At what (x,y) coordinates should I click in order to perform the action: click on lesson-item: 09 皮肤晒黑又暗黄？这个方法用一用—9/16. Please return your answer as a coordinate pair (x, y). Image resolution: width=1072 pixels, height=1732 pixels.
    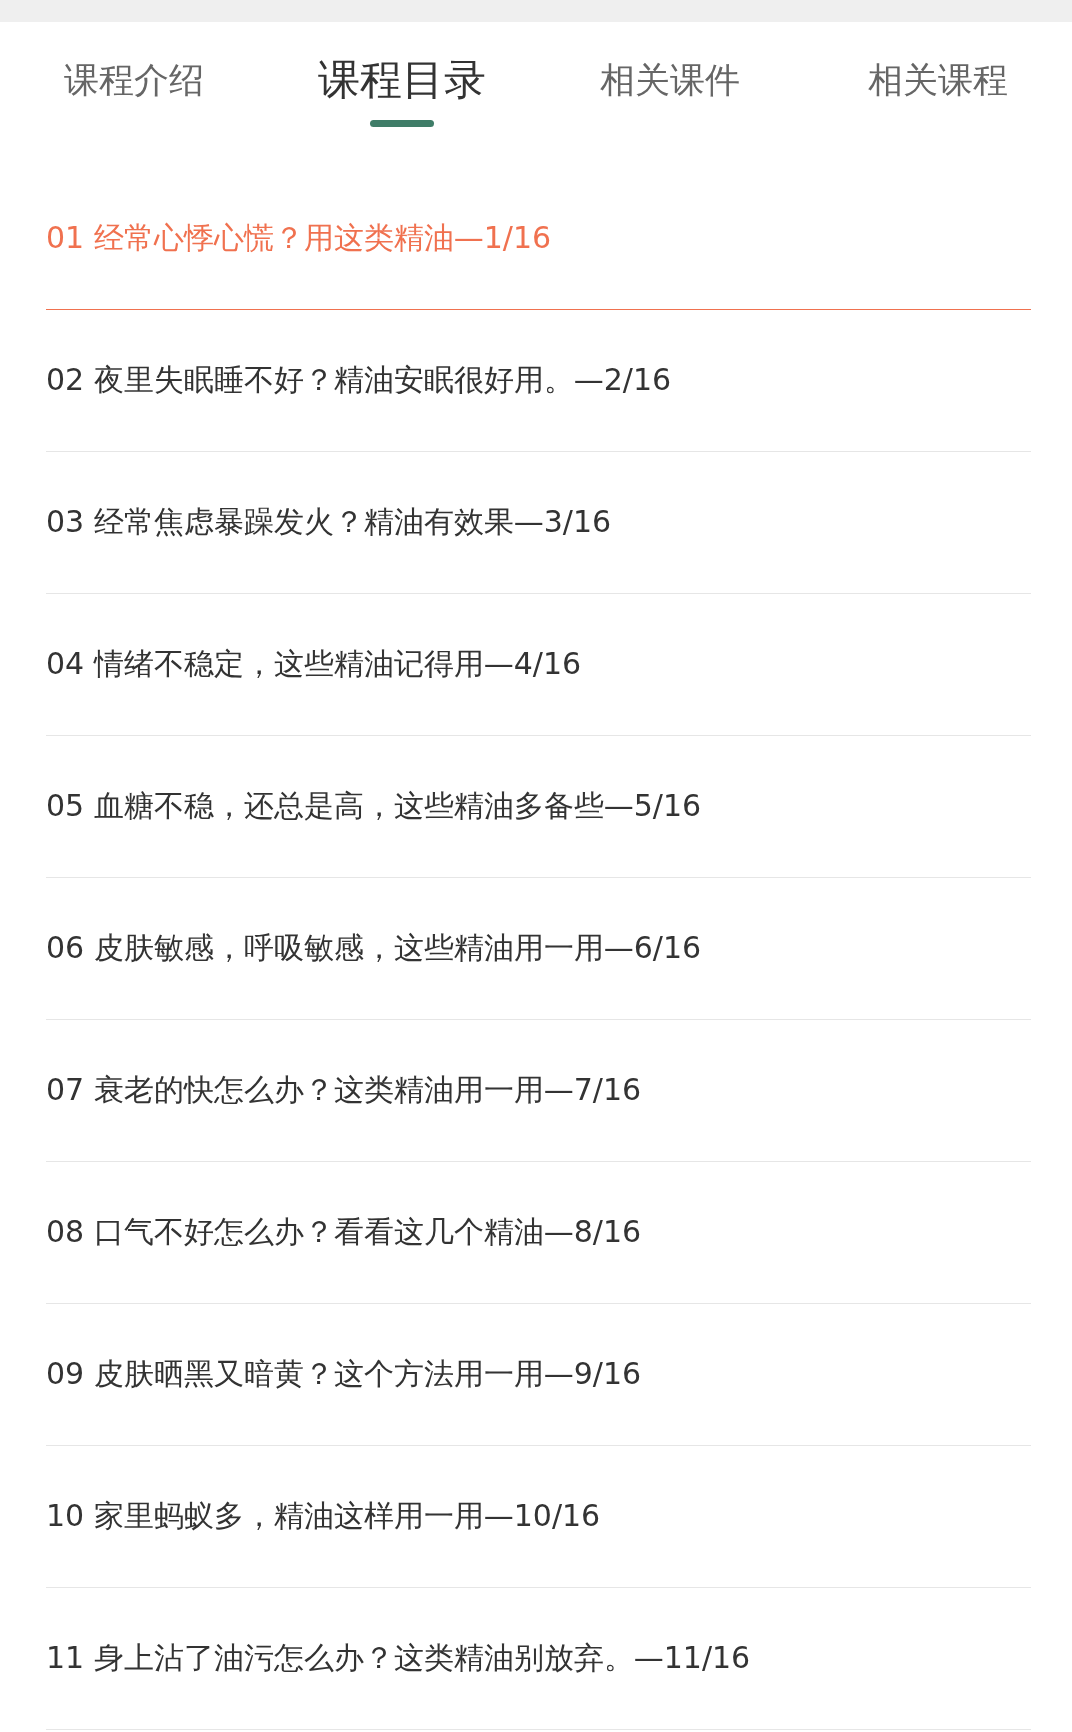
    Looking at the image, I should click on (538, 1375).